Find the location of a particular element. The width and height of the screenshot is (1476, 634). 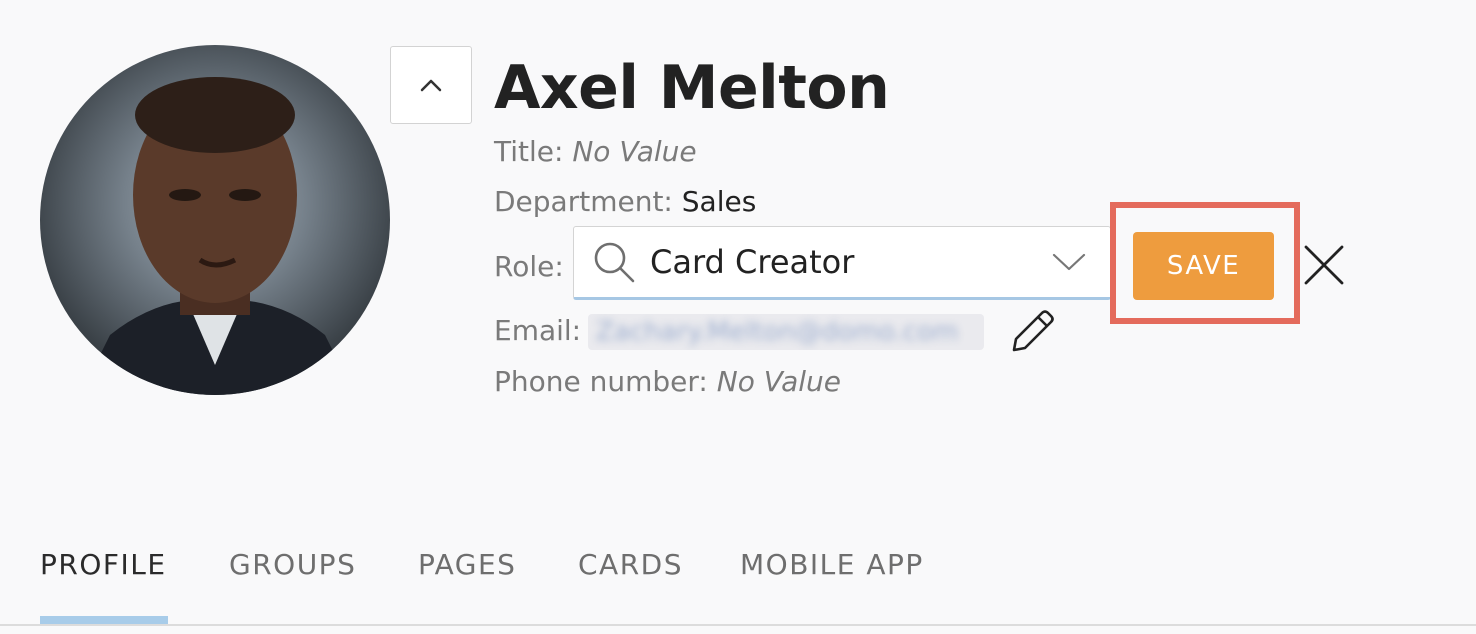

tab-profile: PROFILE is located at coordinates (103, 564).